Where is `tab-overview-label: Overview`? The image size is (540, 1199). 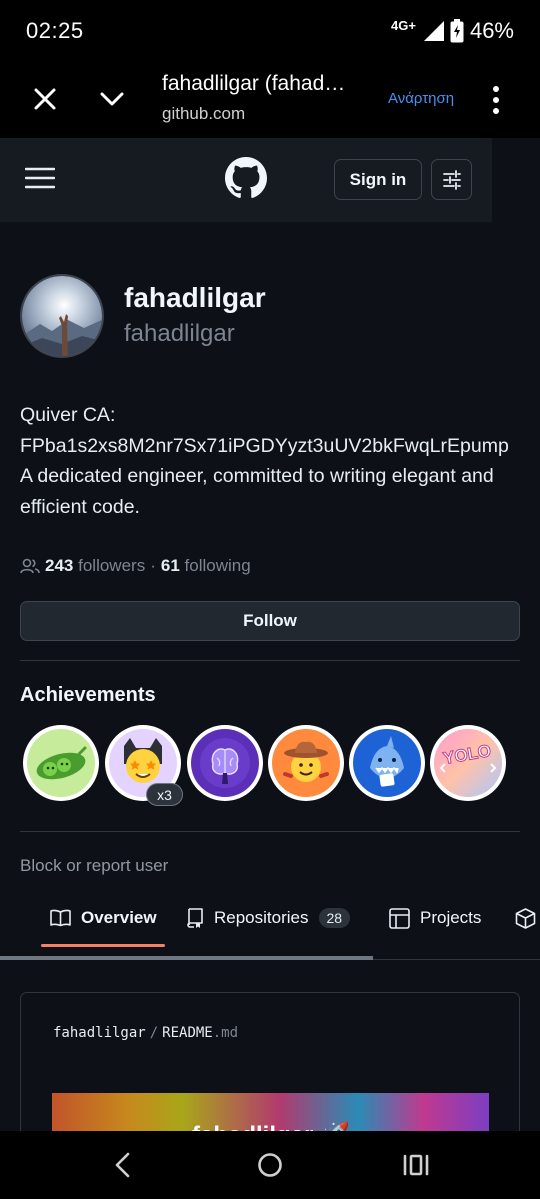 tab-overview-label: Overview is located at coordinates (119, 917).